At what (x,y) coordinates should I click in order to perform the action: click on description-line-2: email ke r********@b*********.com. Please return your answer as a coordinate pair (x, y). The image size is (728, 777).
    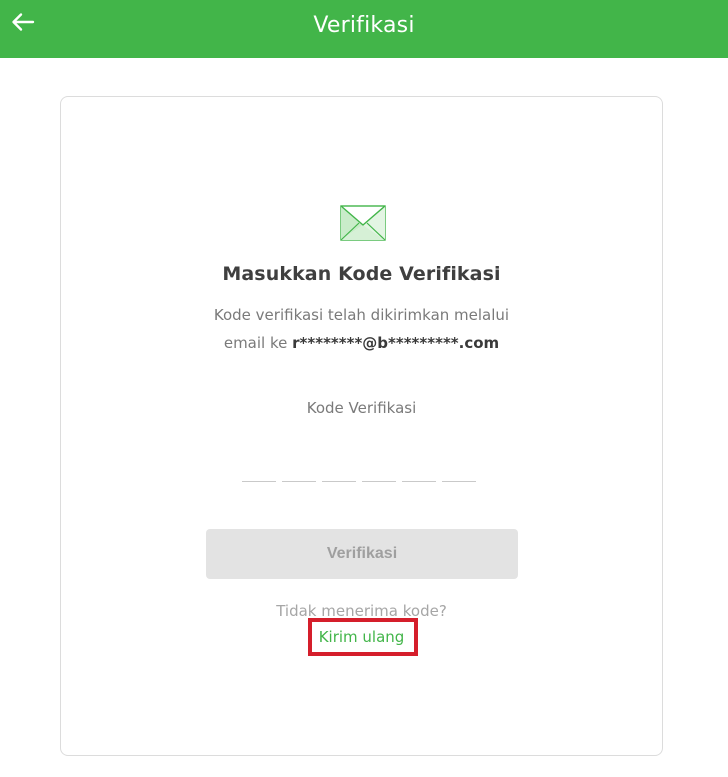
    Looking at the image, I should click on (361, 343).